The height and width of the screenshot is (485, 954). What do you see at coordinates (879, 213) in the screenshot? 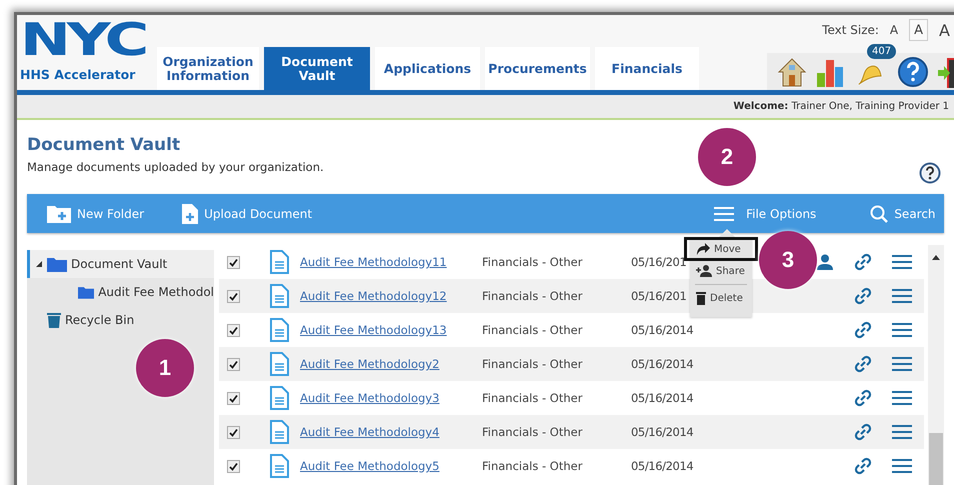
I see `search-icon` at bounding box center [879, 213].